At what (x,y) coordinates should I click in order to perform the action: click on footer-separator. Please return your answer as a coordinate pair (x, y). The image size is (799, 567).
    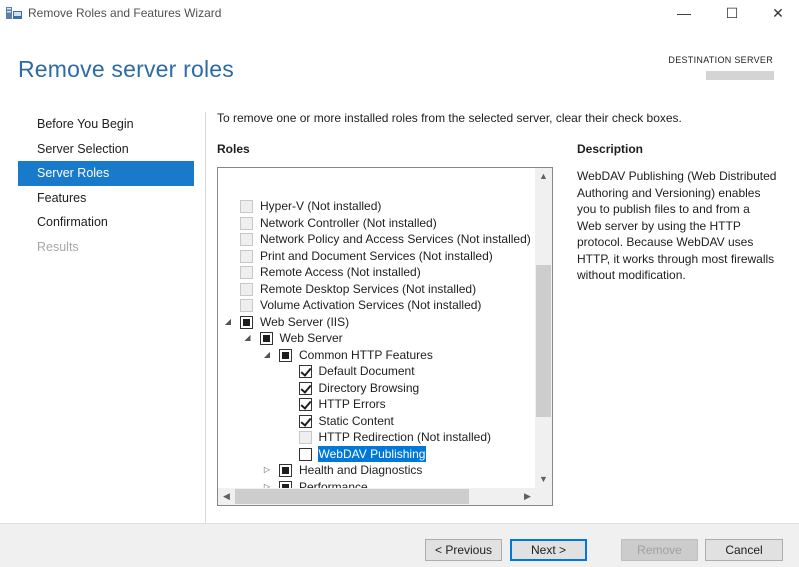
    Looking at the image, I should click on (399, 523).